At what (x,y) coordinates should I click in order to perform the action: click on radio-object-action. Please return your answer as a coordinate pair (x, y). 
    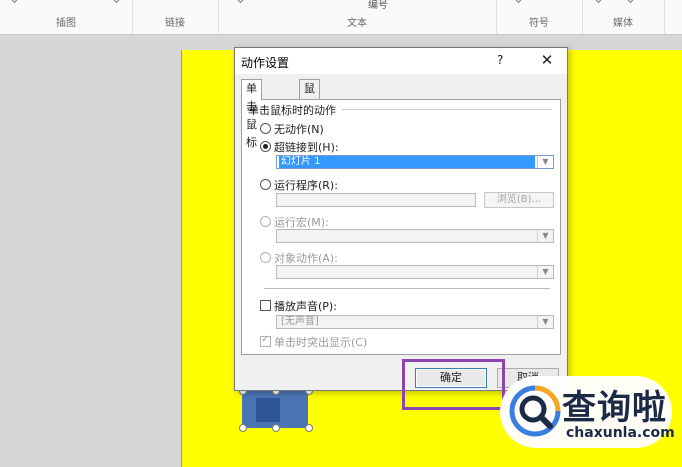
    Looking at the image, I should click on (265, 257).